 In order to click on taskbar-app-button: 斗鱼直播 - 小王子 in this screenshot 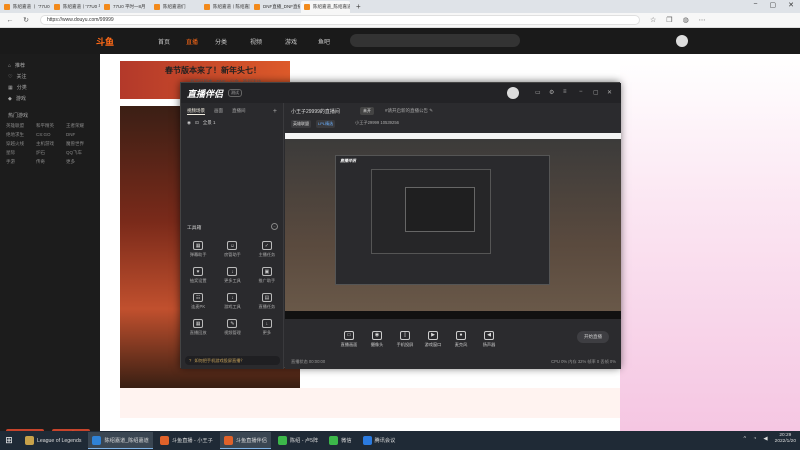, I will do `click(186, 440)`.